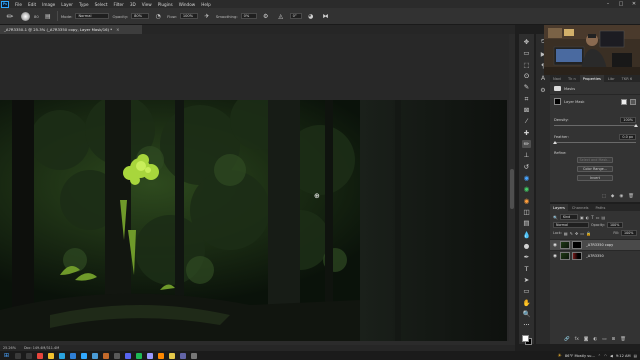  I want to click on properties-tab-properties: Properties, so click(591, 78).